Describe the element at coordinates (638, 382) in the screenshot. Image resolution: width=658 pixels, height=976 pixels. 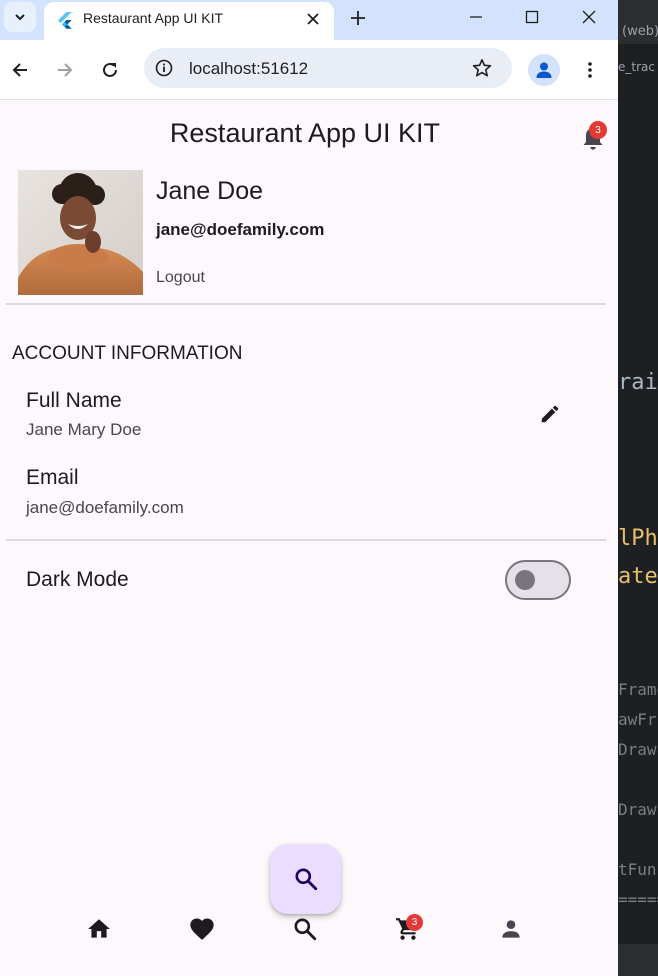
I see `ide-code-line: rai` at that location.